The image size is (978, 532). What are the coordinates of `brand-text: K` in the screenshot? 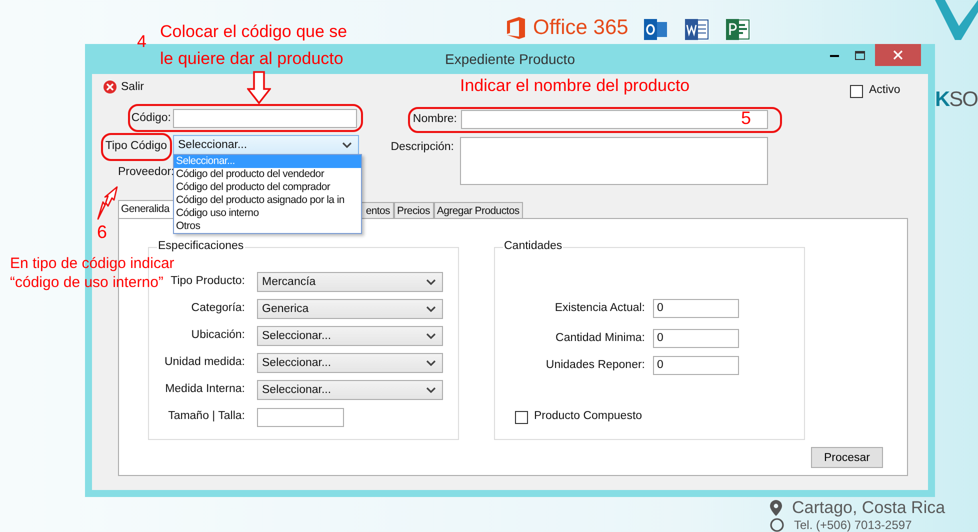 It's located at (942, 100).